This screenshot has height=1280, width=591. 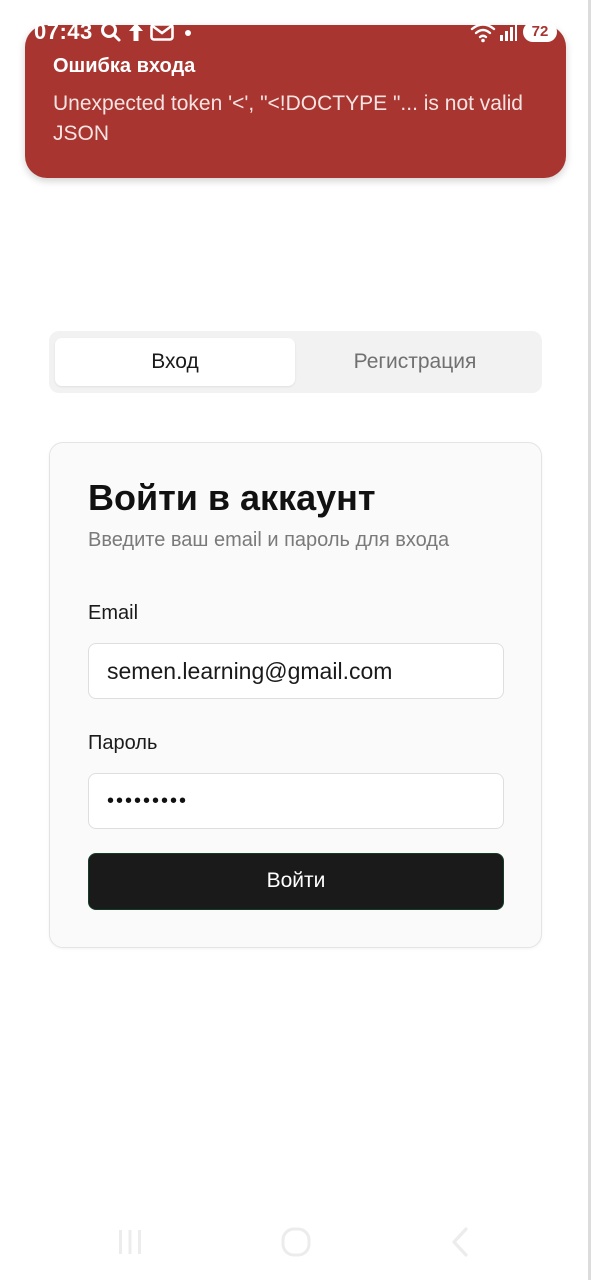 I want to click on email-label: Email, so click(x=113, y=613).